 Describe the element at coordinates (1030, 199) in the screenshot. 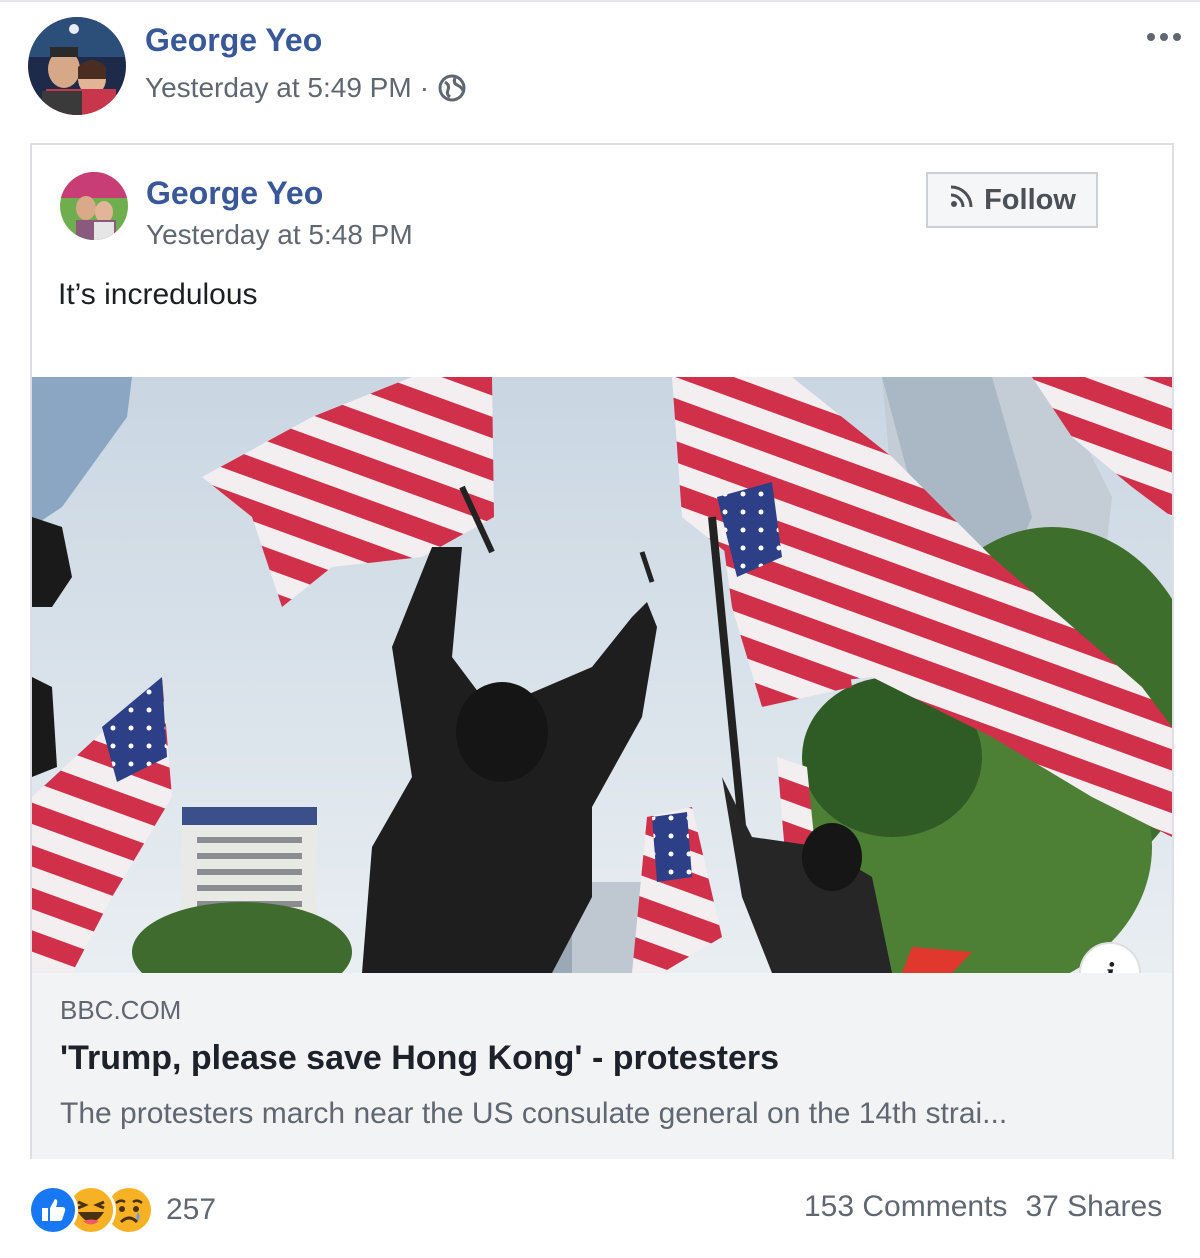

I see `follow-label: Follow` at that location.